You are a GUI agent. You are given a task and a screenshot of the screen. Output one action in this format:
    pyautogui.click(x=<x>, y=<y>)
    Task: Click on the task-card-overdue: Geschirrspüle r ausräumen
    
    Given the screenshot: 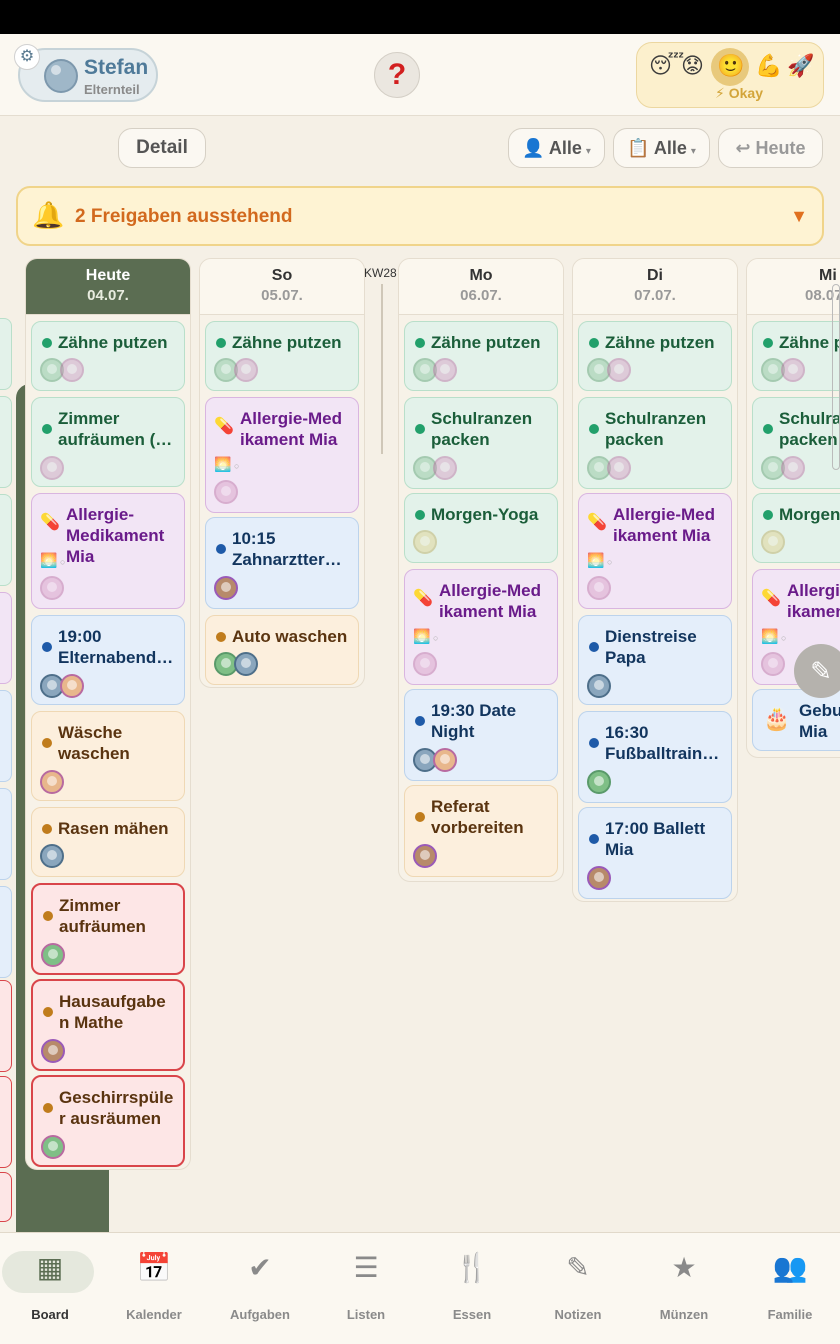 What is the action you would take?
    pyautogui.click(x=108, y=1121)
    